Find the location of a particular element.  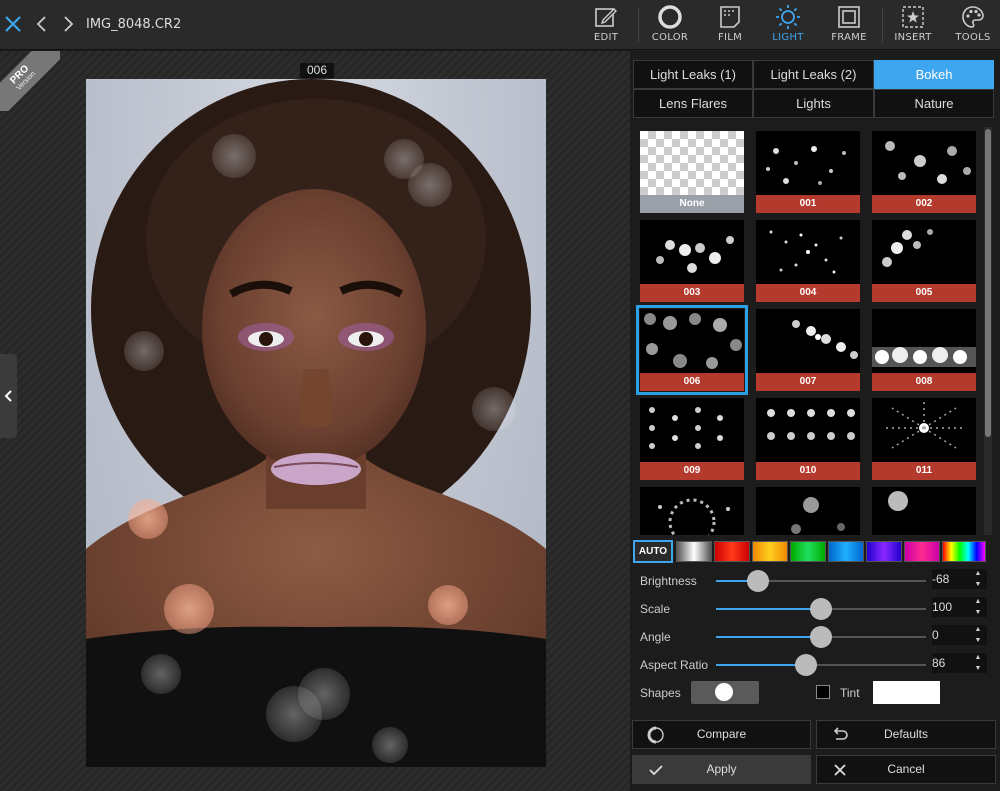

tool-light: LIGHT is located at coordinates (788, 25).